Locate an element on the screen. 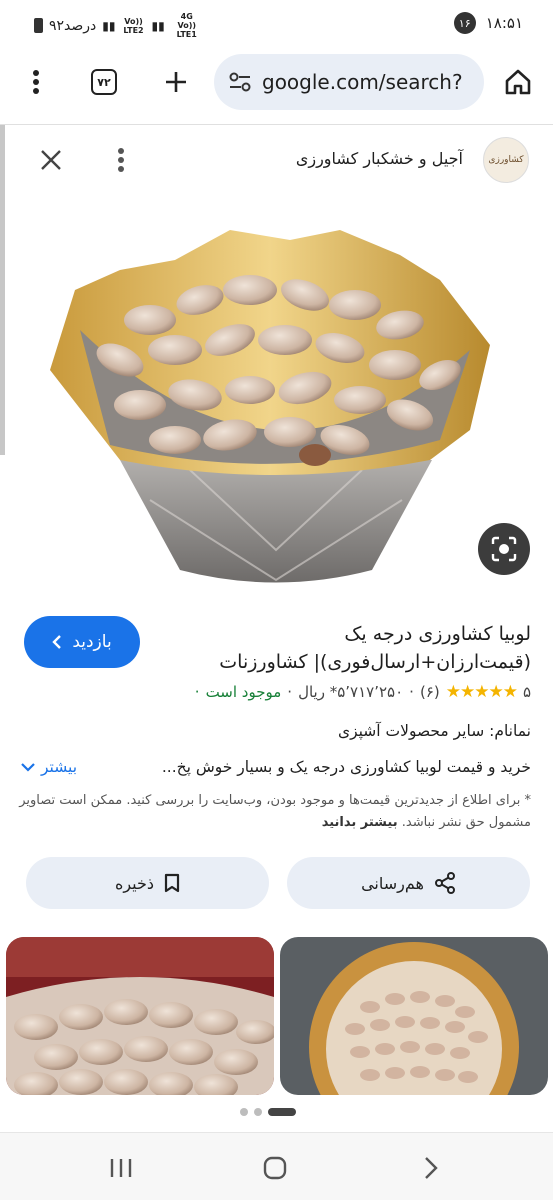  carousel-indicator is located at coordinates (268, 1112).